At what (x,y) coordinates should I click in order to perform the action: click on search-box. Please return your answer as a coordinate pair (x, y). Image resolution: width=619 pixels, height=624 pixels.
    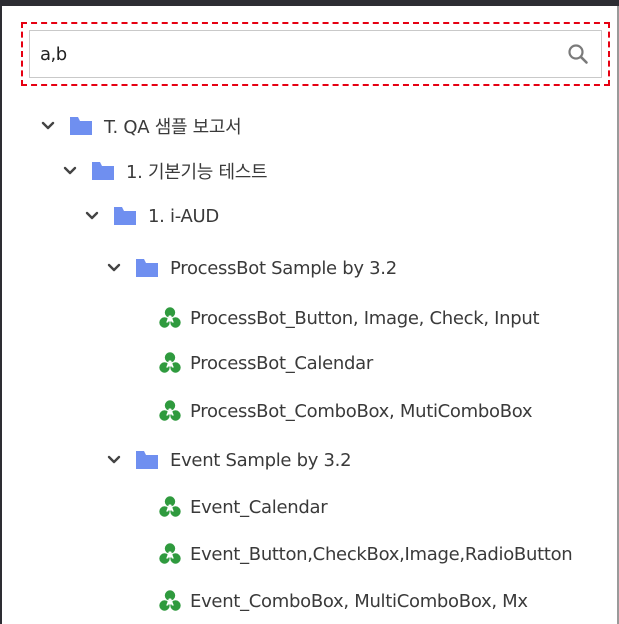
    Looking at the image, I should click on (315, 54).